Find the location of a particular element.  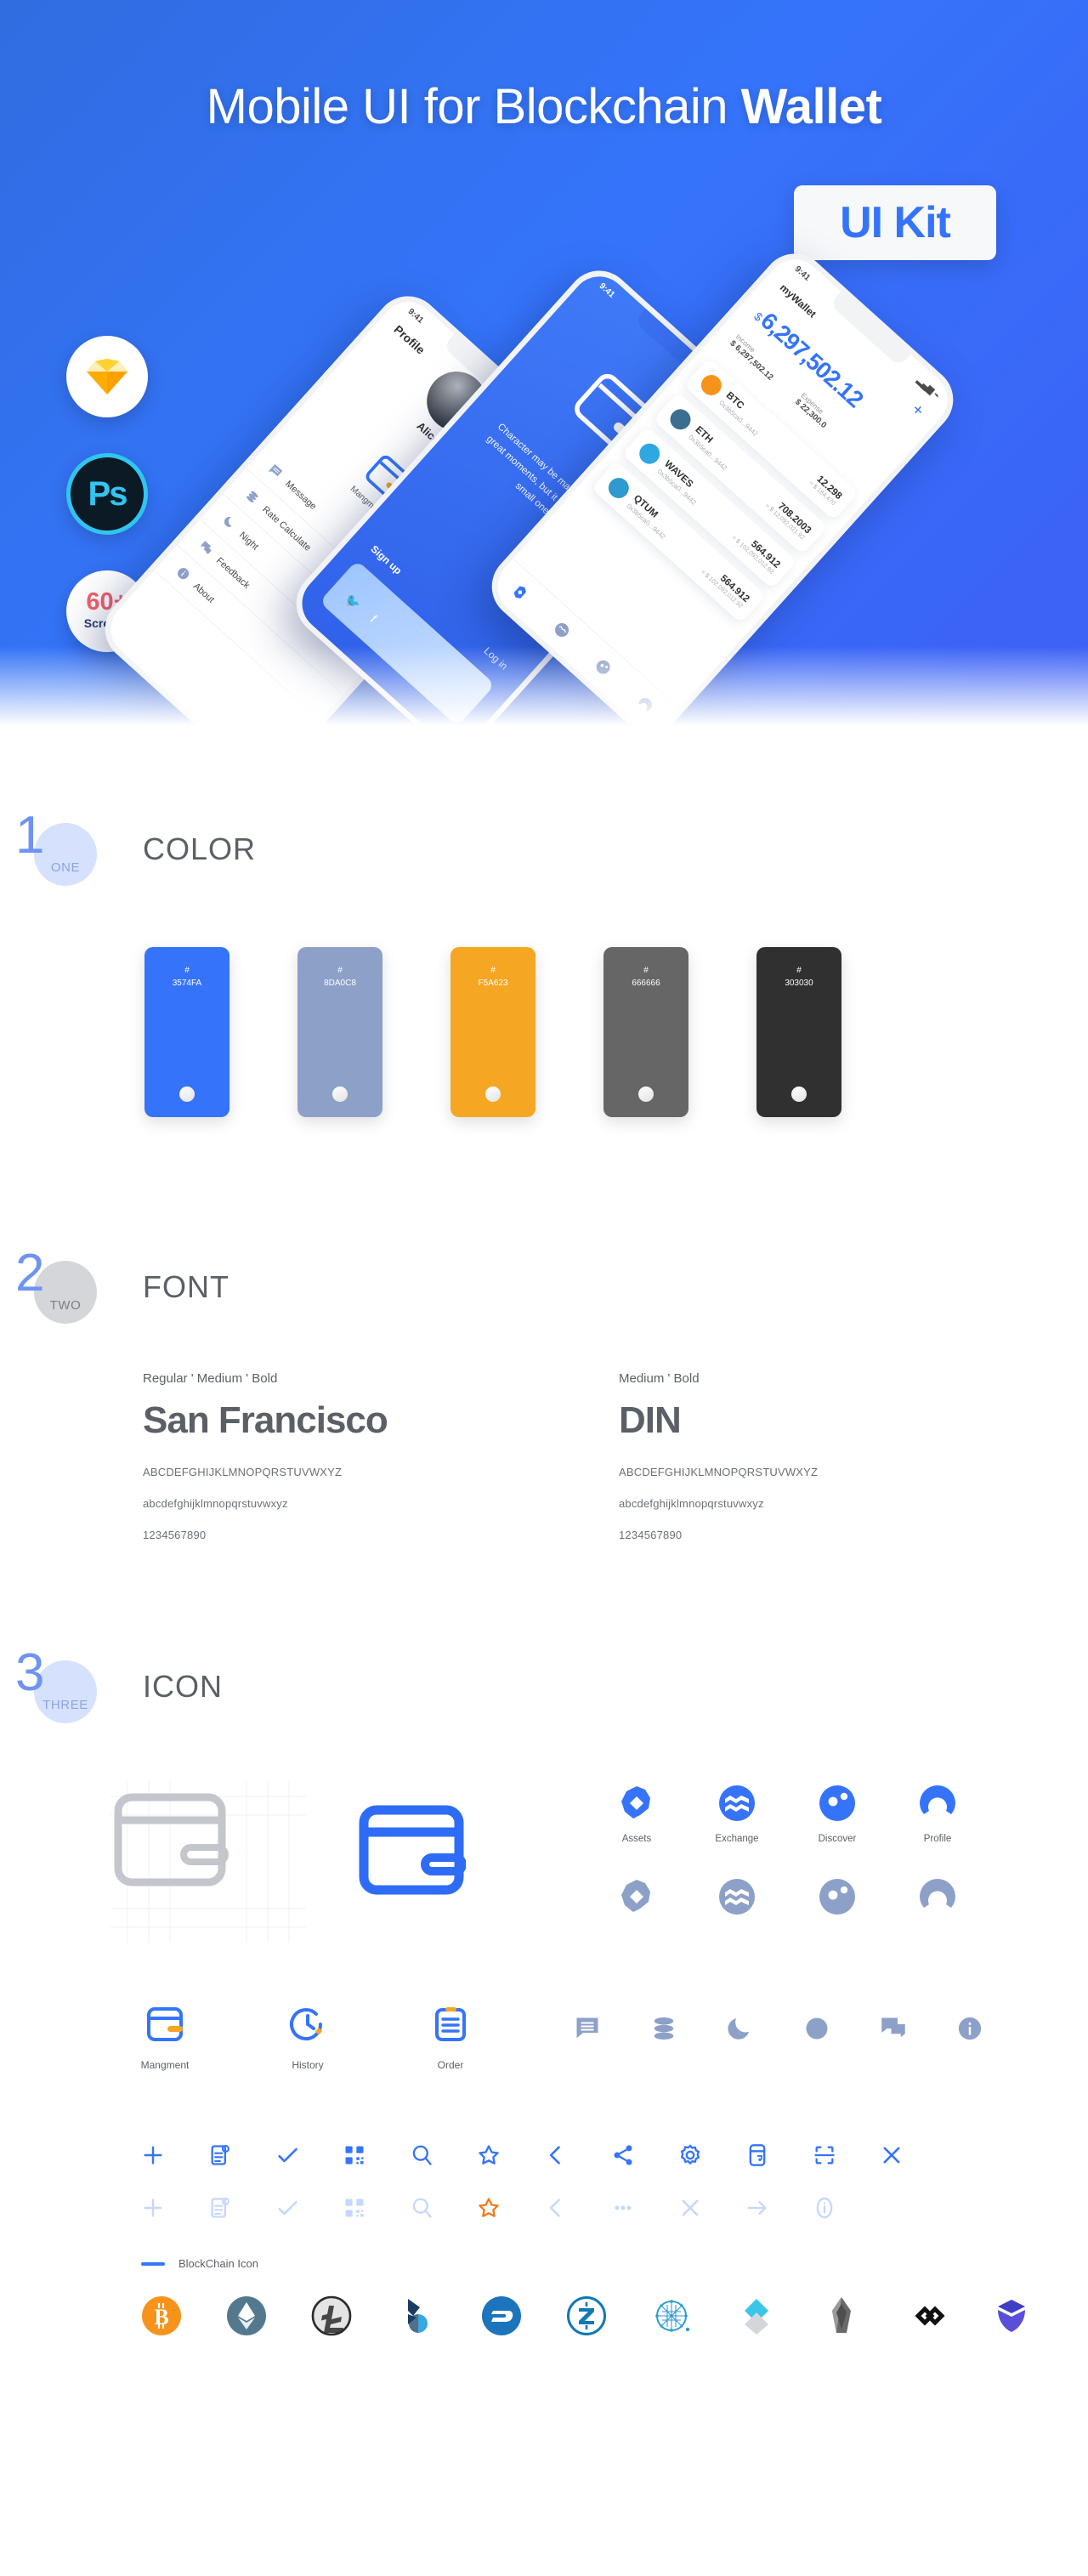

wallet-solid-icon is located at coordinates (412, 1850).